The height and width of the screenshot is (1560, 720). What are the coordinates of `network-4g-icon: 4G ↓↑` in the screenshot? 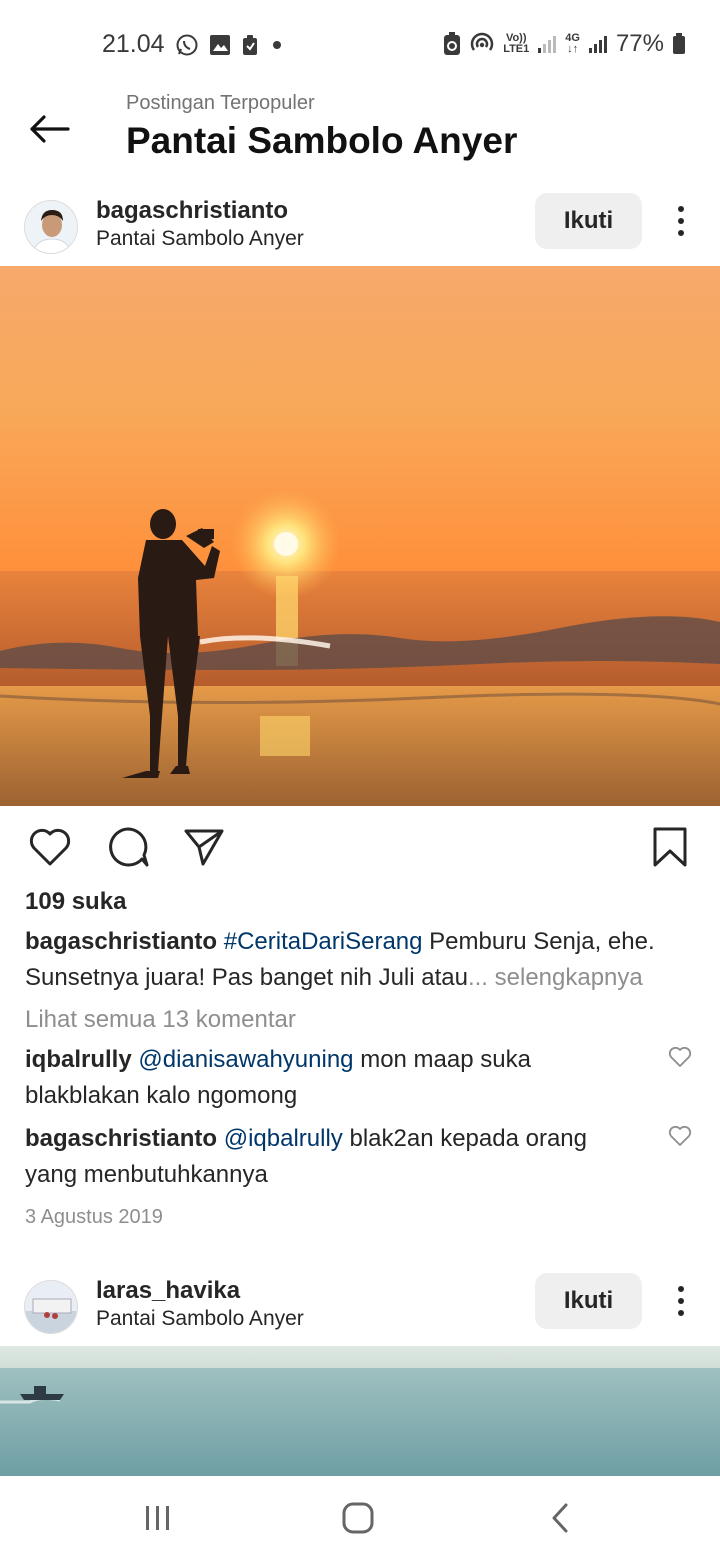 It's located at (572, 43).